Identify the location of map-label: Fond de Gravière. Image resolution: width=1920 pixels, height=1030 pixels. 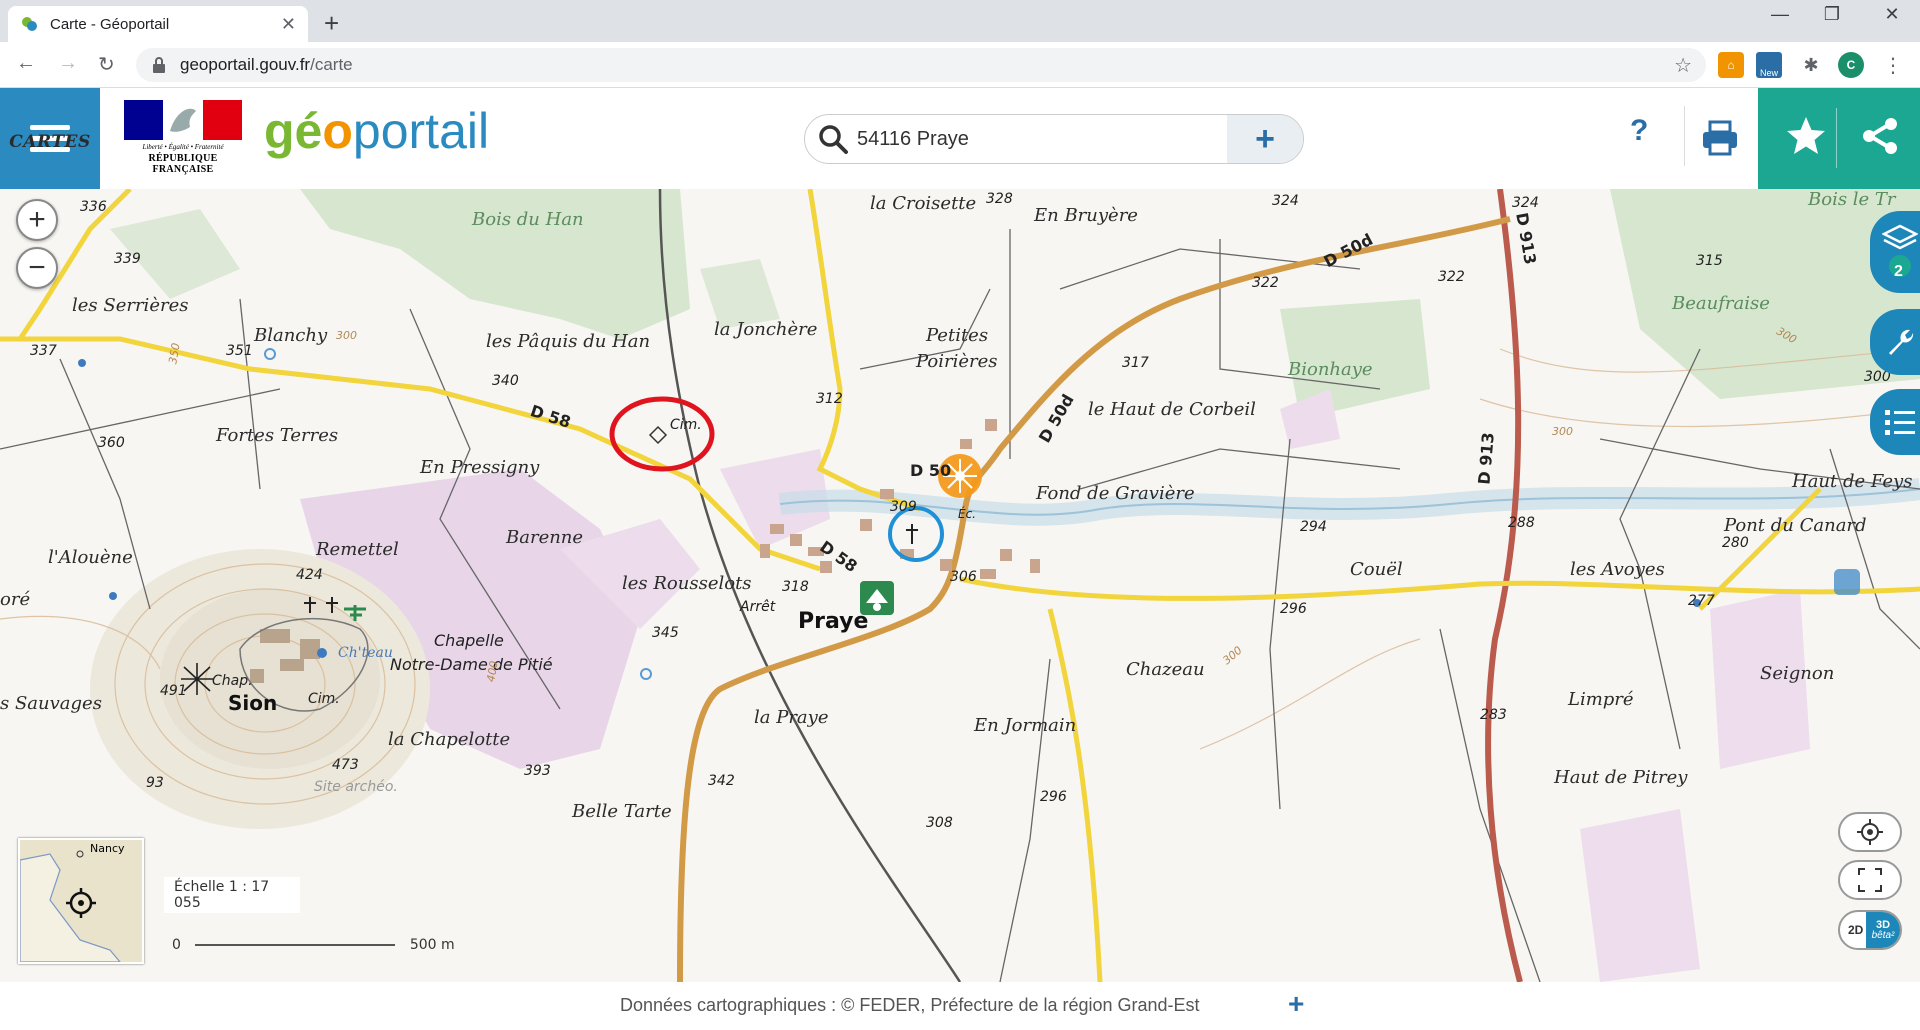
(1115, 493).